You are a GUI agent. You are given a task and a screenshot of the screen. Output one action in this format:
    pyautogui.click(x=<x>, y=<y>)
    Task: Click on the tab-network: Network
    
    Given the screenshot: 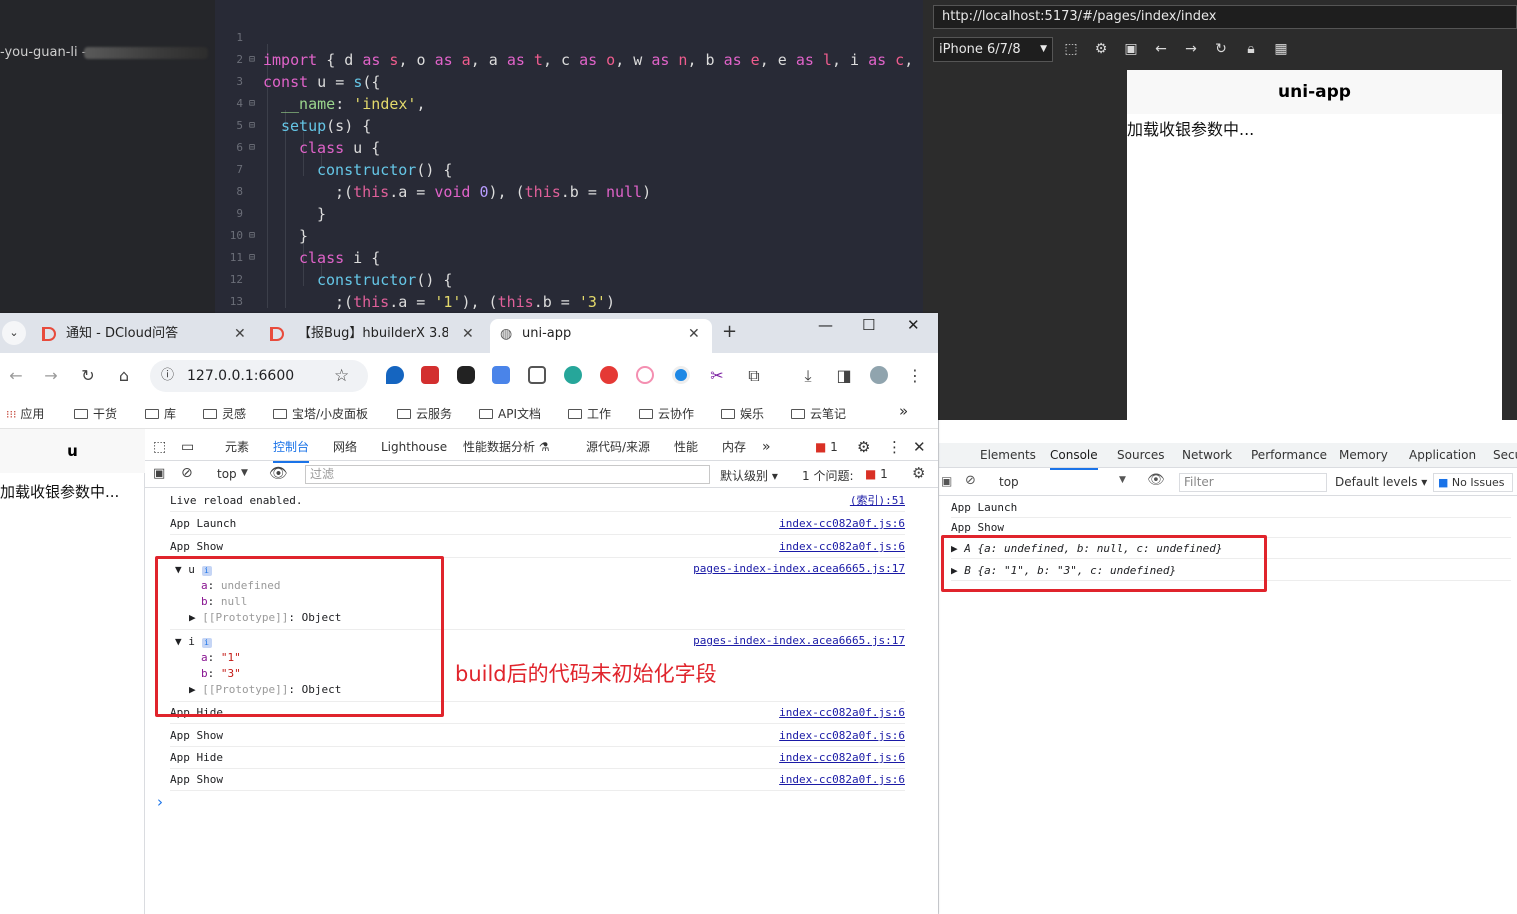 What is the action you would take?
    pyautogui.click(x=1207, y=455)
    